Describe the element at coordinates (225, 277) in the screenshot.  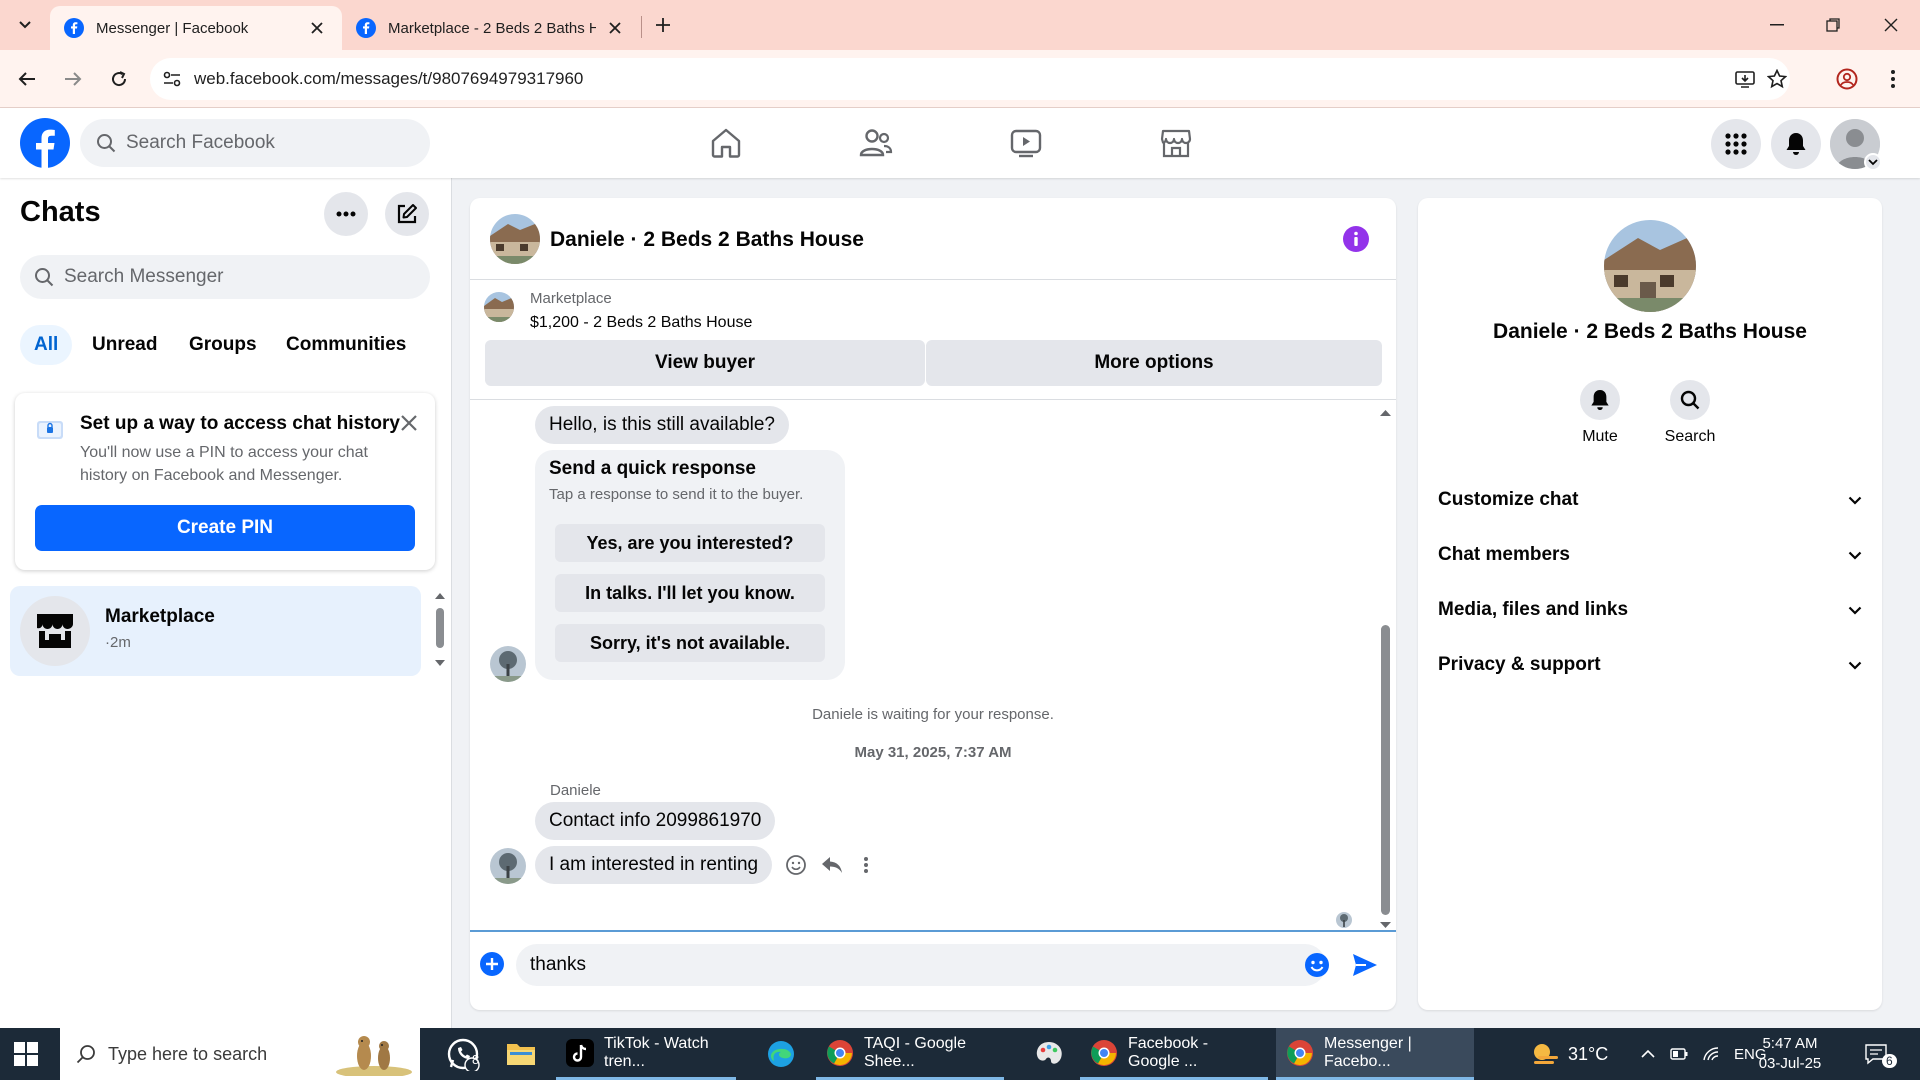
I see `messenger-search-input: Search Messenger` at that location.